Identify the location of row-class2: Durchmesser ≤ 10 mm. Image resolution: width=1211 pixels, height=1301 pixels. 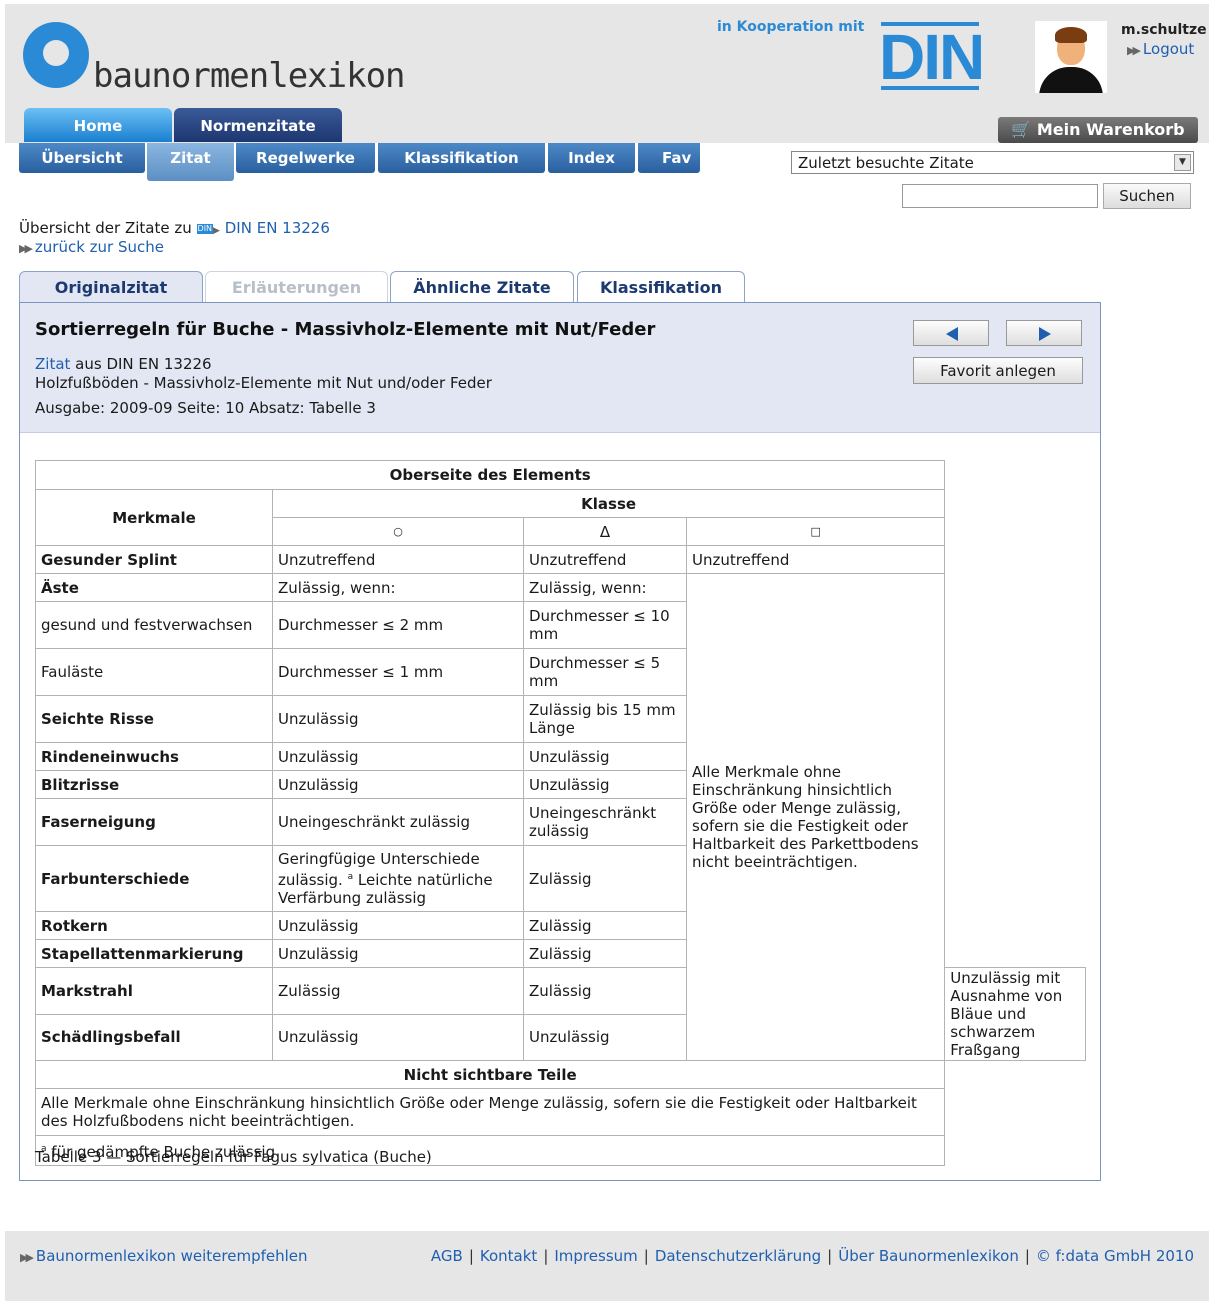
(605, 625).